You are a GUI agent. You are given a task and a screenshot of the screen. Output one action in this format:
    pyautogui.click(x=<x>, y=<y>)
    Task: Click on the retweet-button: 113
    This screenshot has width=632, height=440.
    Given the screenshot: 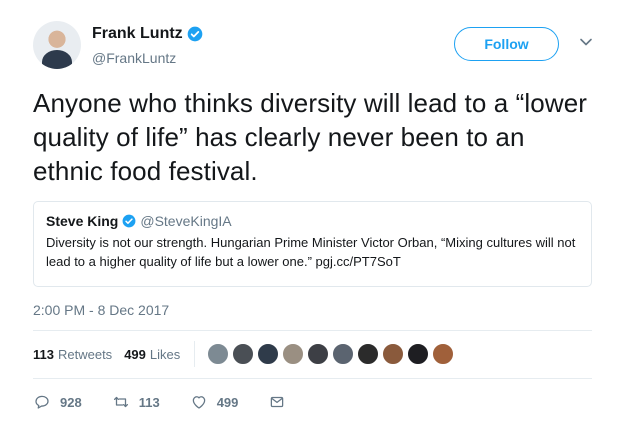 What is the action you would take?
    pyautogui.click(x=136, y=402)
    